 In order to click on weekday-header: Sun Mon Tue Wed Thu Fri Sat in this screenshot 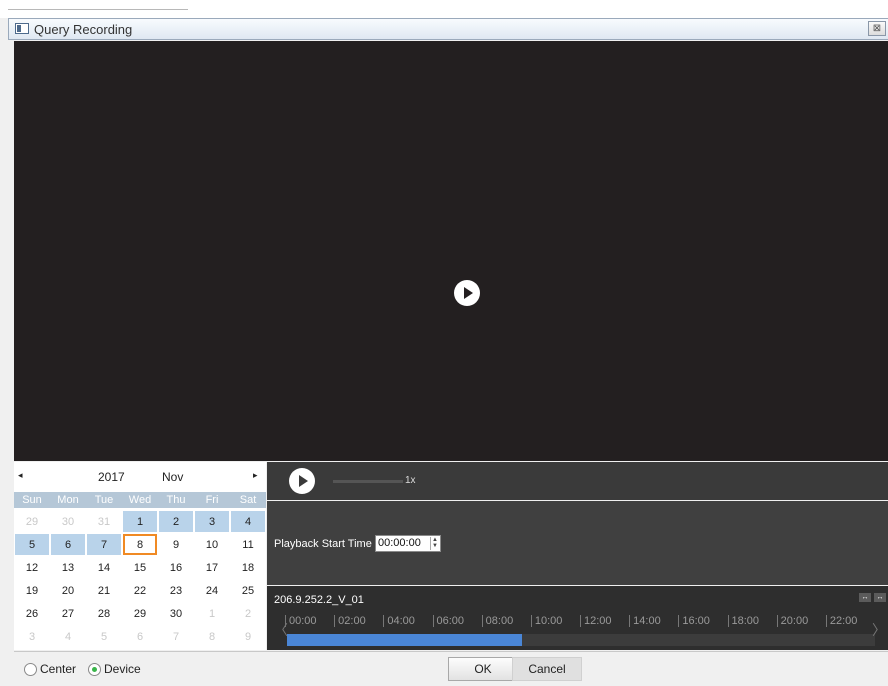, I will do `click(140, 500)`.